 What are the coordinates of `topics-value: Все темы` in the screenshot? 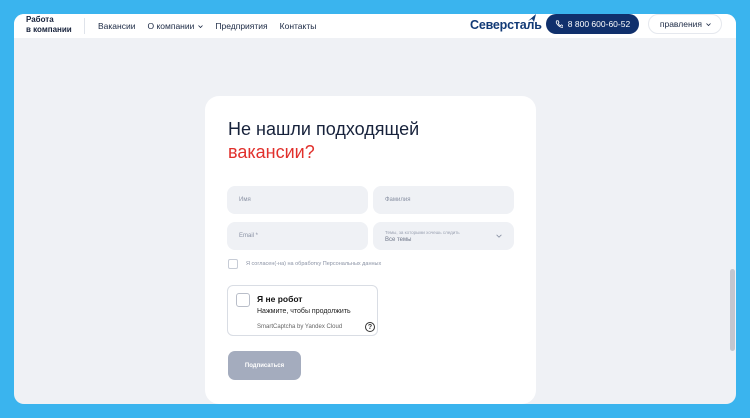 It's located at (398, 239).